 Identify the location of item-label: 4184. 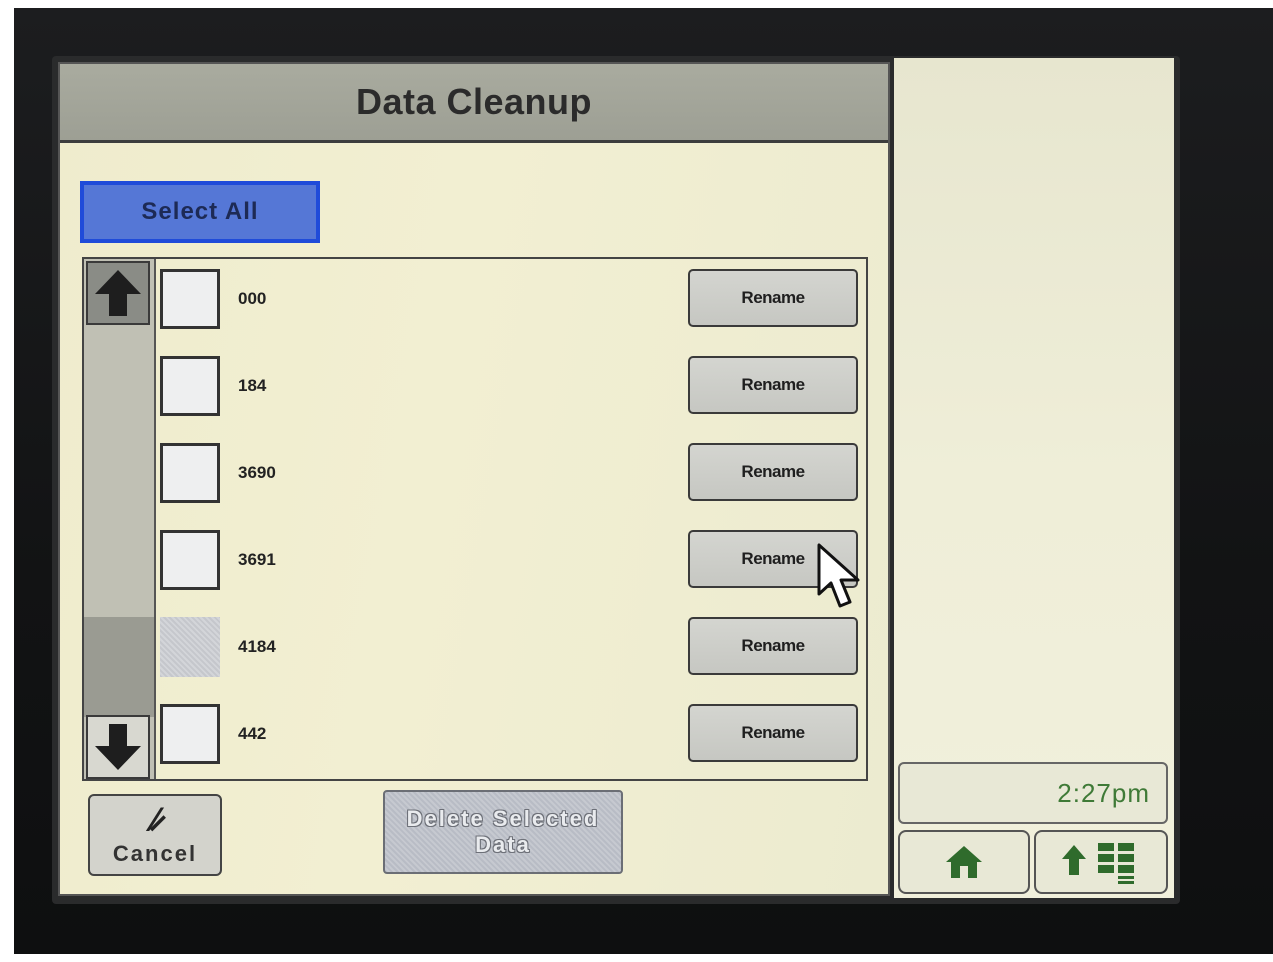
(257, 646).